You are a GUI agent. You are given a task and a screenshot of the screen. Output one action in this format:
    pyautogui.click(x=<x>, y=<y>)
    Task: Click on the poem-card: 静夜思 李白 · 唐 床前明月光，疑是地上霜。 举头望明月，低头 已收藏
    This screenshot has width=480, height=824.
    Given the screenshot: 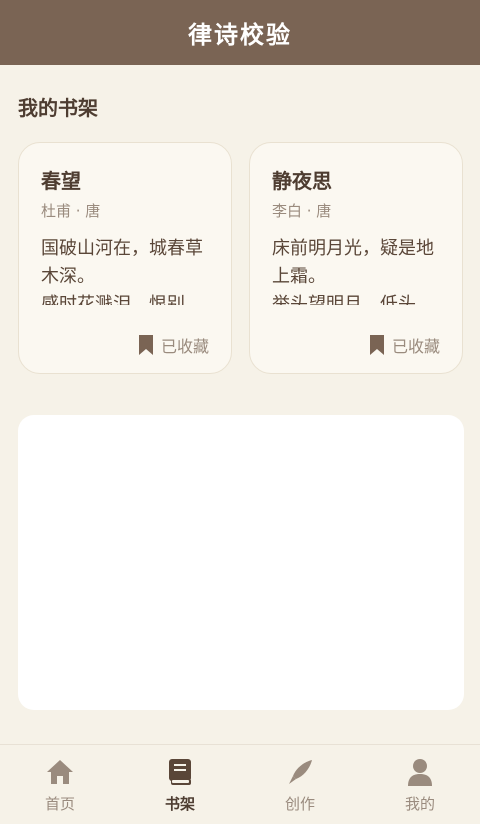 What is the action you would take?
    pyautogui.click(x=356, y=258)
    